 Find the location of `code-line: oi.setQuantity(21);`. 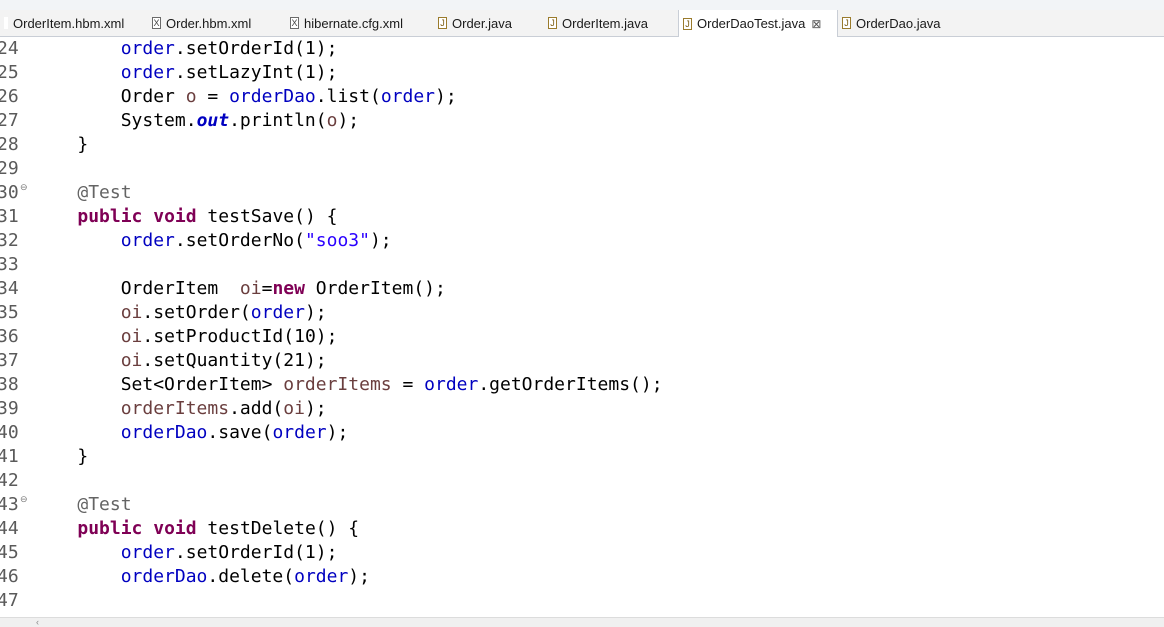

code-line: oi.setQuantity(21); is located at coordinates (180, 361).